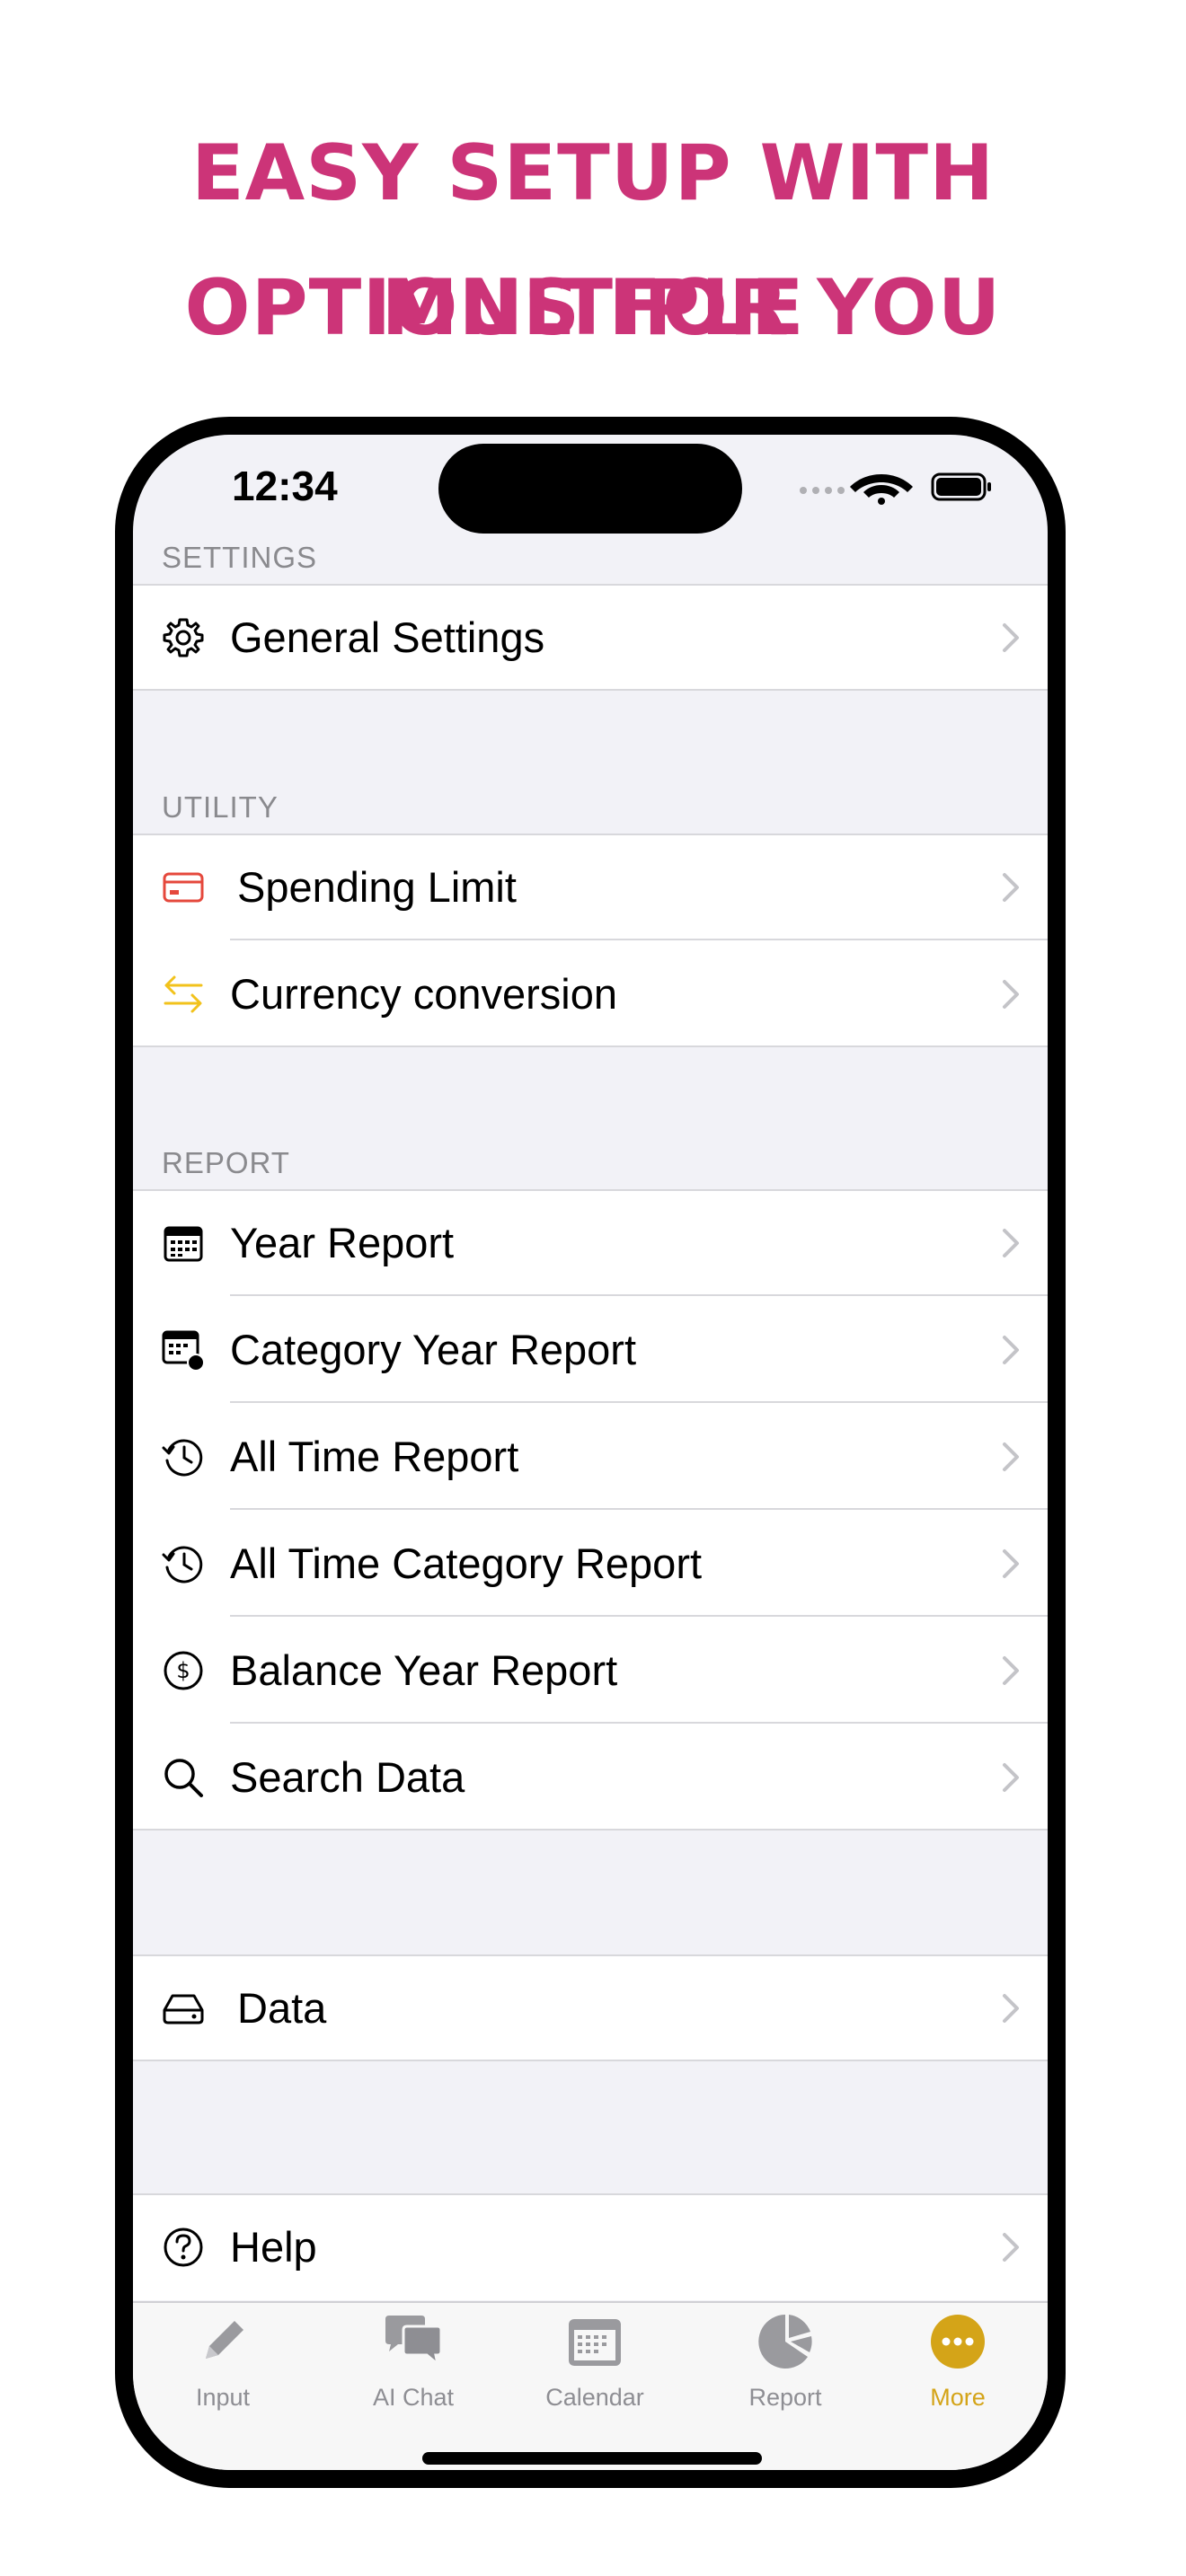  I want to click on status-icons, so click(895, 488).